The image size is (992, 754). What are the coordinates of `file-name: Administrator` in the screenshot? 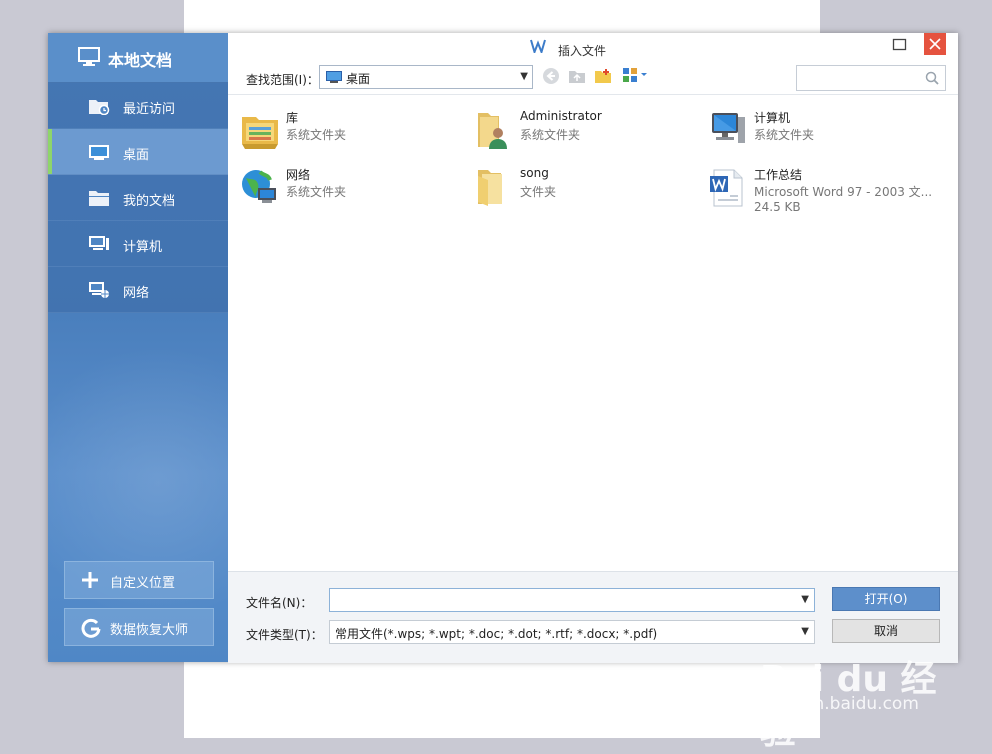 It's located at (561, 116).